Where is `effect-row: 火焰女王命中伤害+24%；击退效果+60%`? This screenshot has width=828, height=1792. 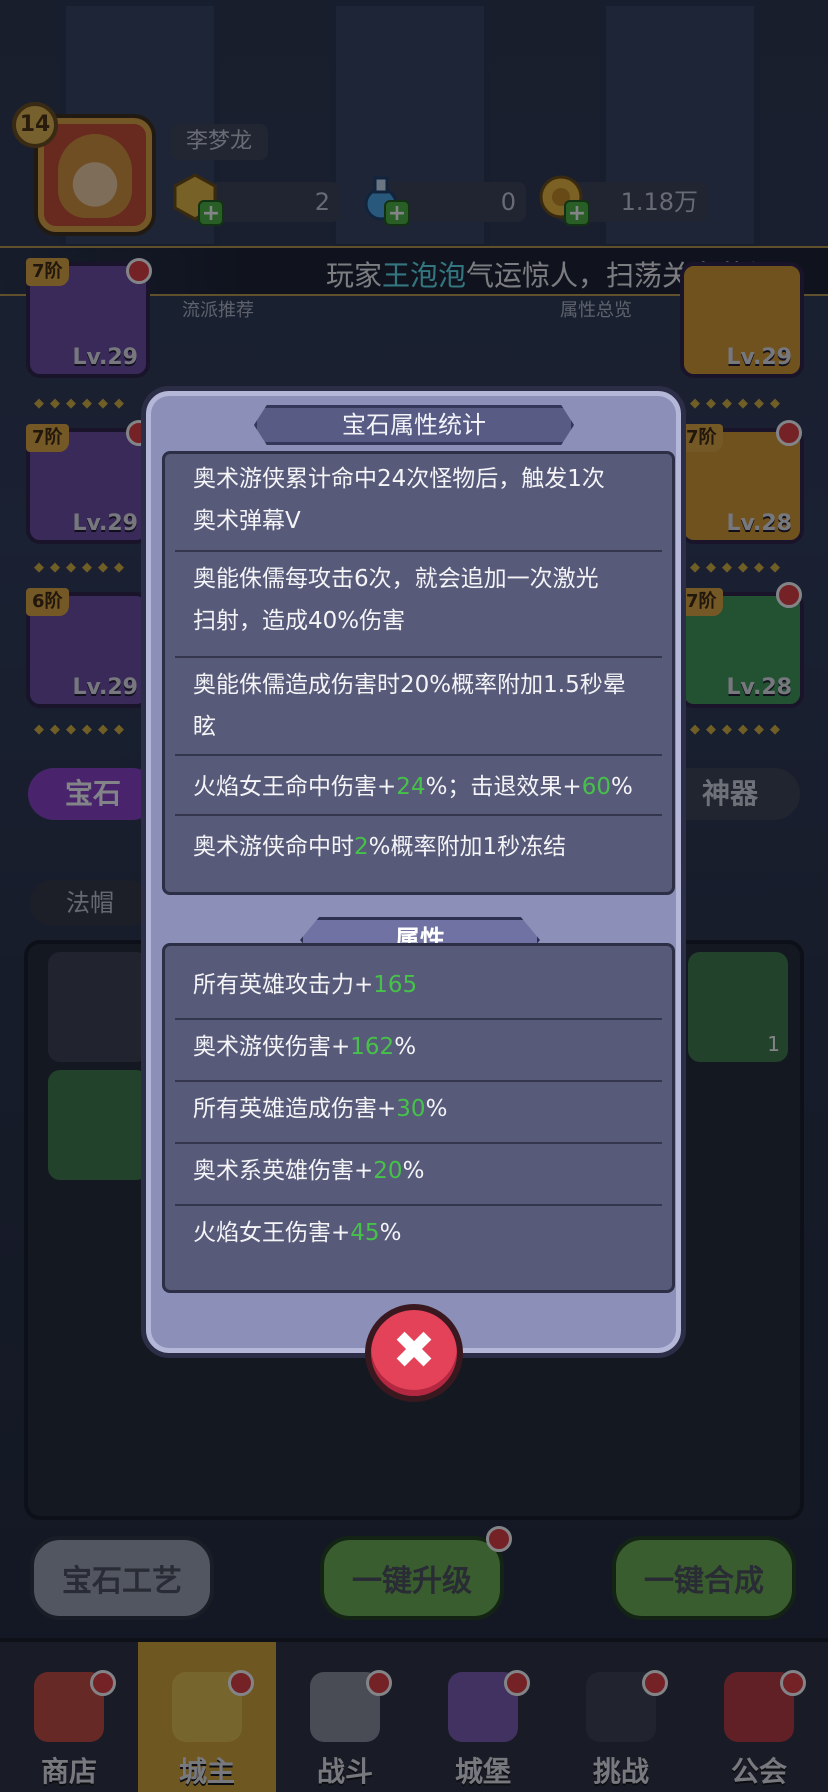
effect-row: 火焰女王命中伤害+24%；击退效果+60% is located at coordinates (418, 787).